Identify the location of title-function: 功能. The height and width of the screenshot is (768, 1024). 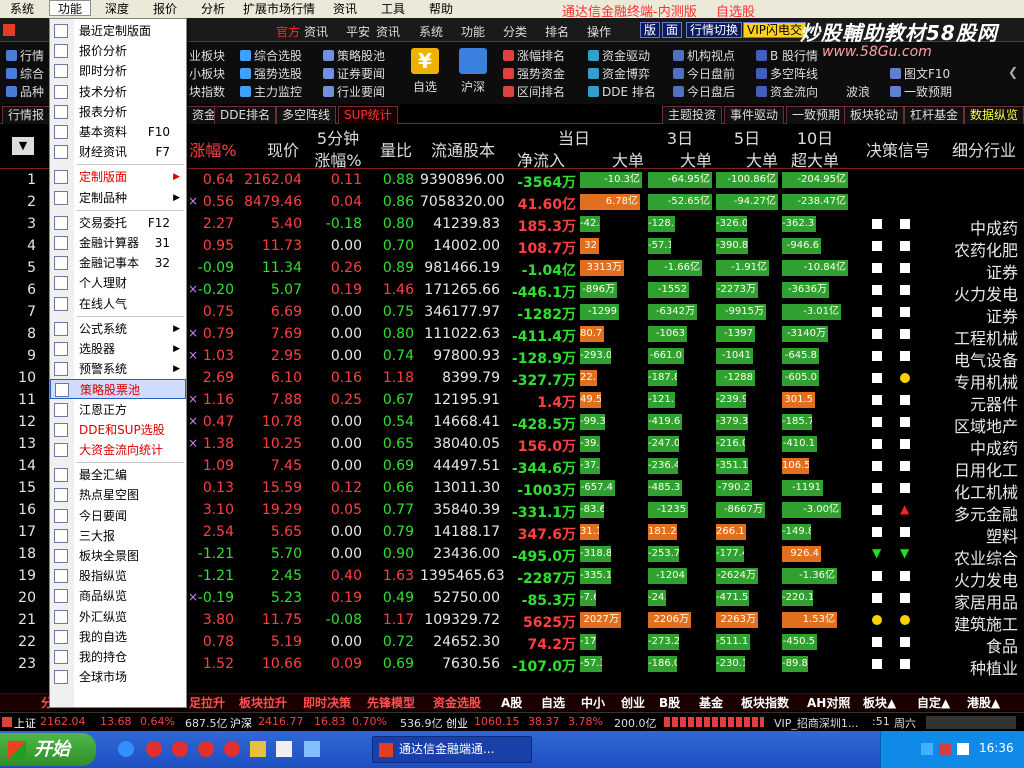
(473, 31).